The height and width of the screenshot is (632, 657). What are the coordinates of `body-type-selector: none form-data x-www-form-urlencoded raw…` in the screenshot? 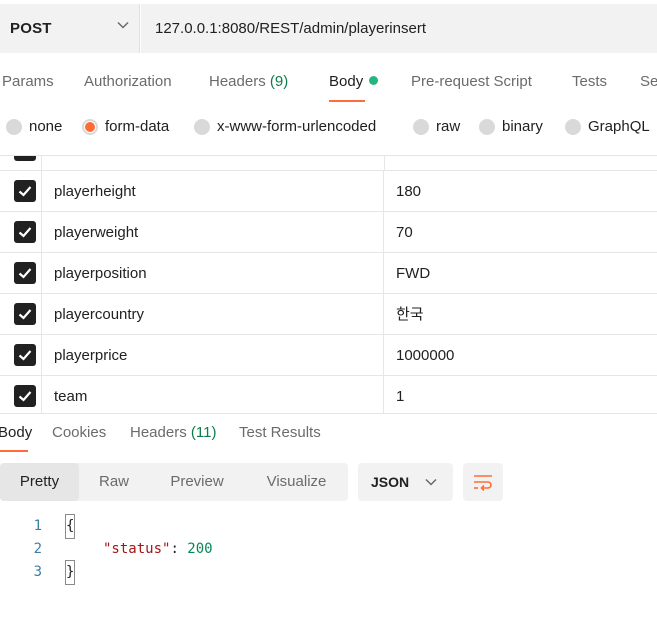 It's located at (328, 128).